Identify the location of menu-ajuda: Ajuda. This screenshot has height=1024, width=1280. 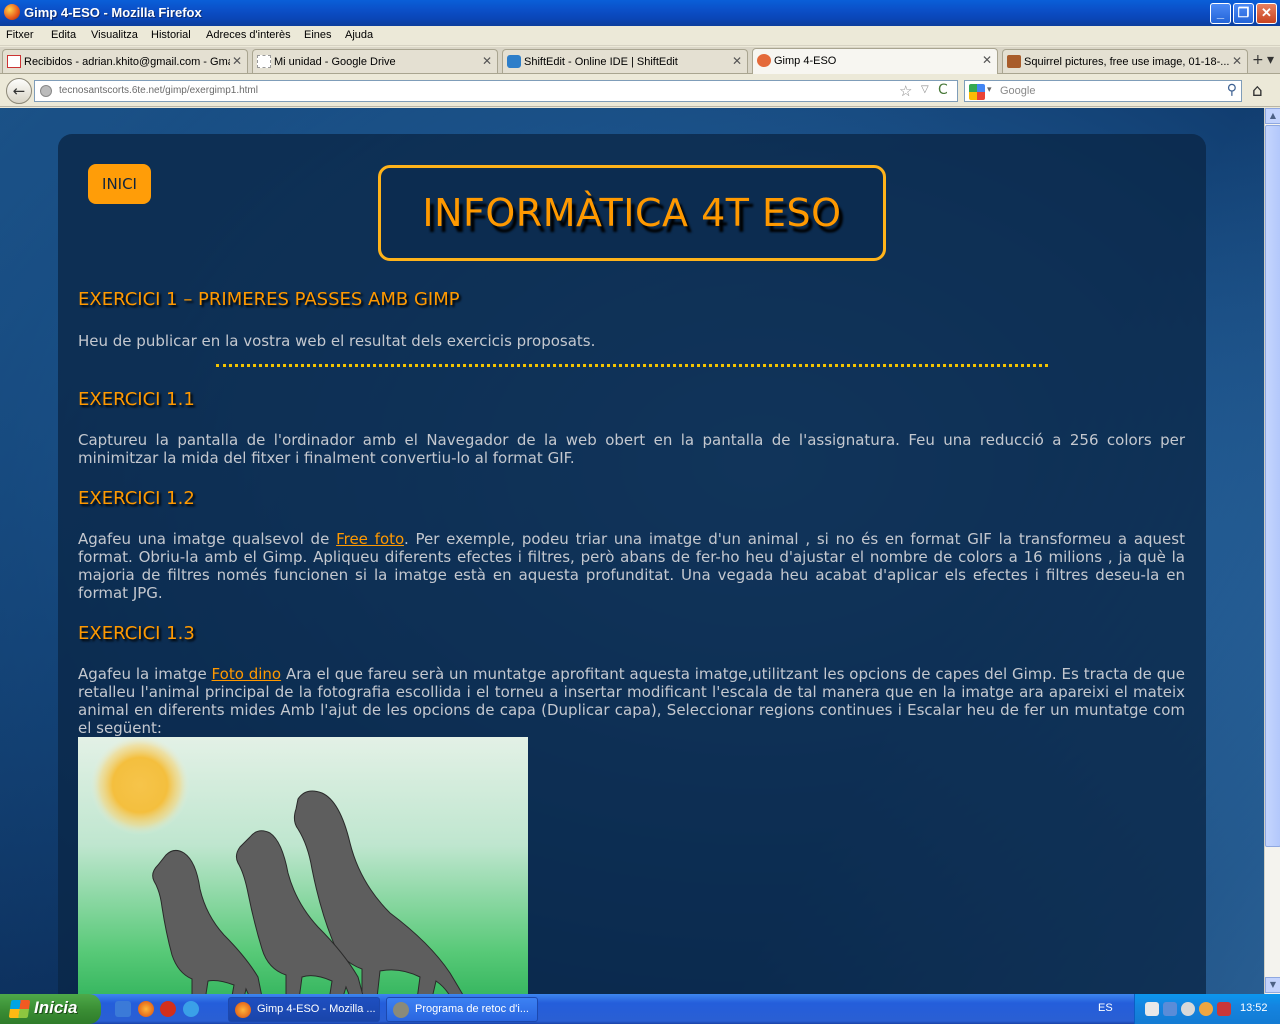
(359, 35).